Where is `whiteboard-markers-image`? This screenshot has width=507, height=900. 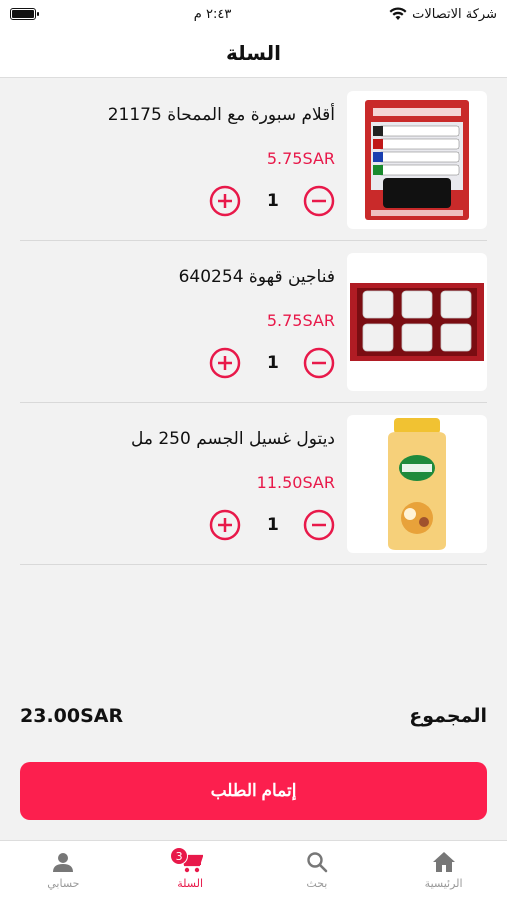
whiteboard-markers-image is located at coordinates (417, 160).